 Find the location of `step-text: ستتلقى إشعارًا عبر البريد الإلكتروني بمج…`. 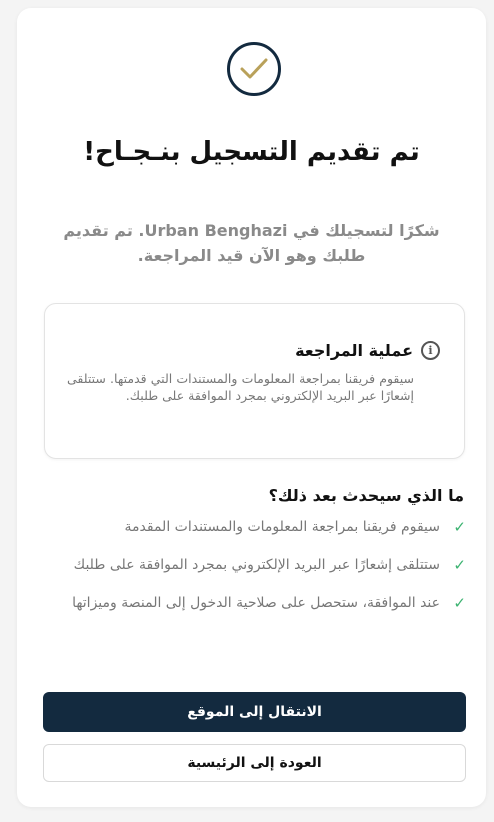

step-text: ستتلقى إشعارًا عبر البريد الإلكتروني بمج… is located at coordinates (256, 565).